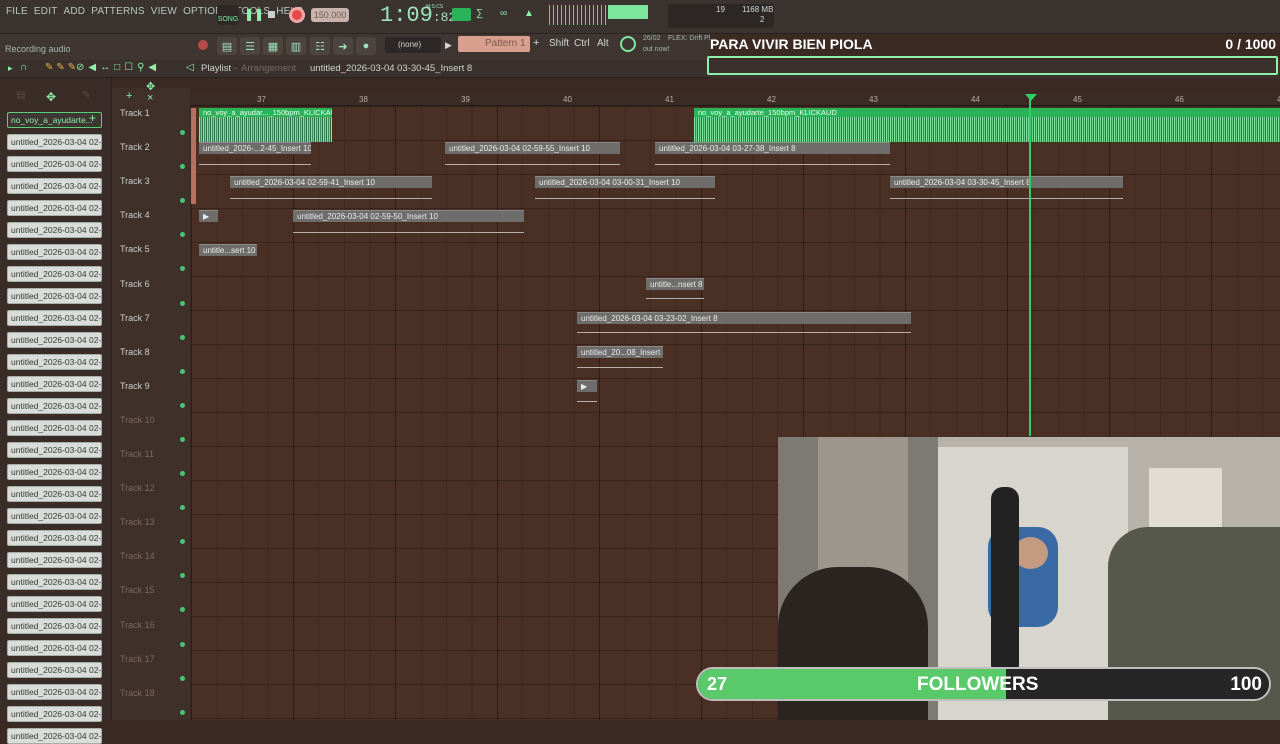 This screenshot has height=744, width=1280. Describe the element at coordinates (620, 352) in the screenshot. I see `pattern-clip: untitled_20...08_Insert 8` at that location.